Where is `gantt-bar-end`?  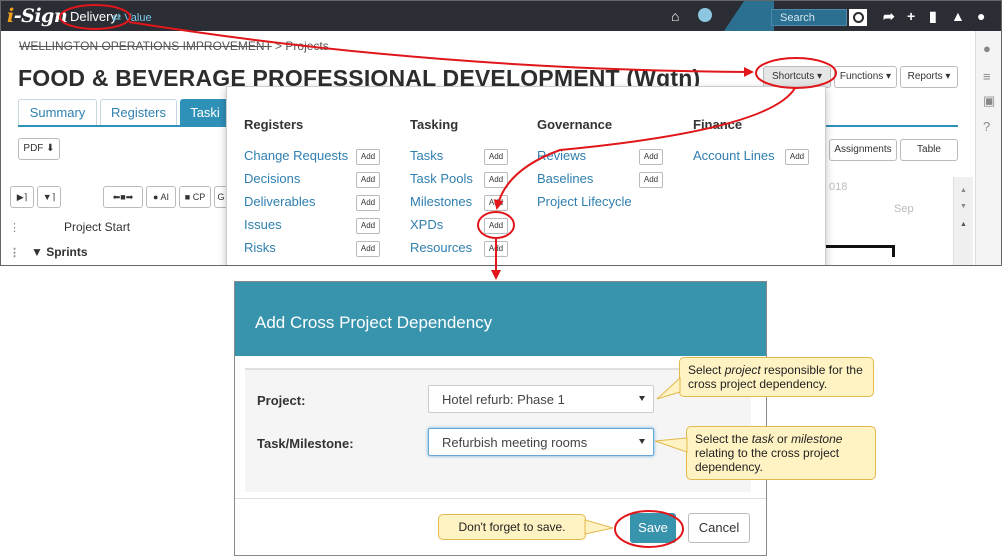
gantt-bar-end is located at coordinates (893, 251).